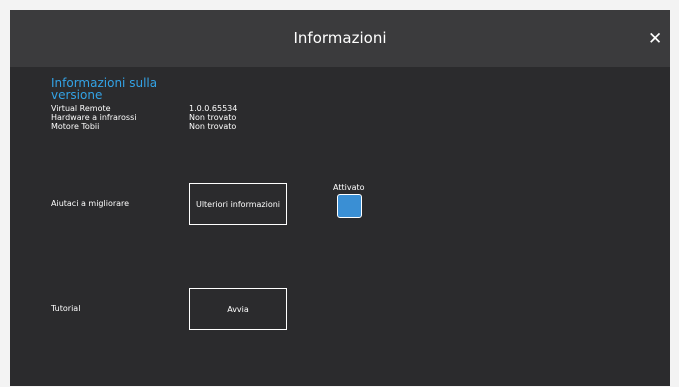 Image resolution: width=679 pixels, height=387 pixels. Describe the element at coordinates (213, 117) in the screenshot. I see `info-value-infrared-hardware: Non trovato` at that location.